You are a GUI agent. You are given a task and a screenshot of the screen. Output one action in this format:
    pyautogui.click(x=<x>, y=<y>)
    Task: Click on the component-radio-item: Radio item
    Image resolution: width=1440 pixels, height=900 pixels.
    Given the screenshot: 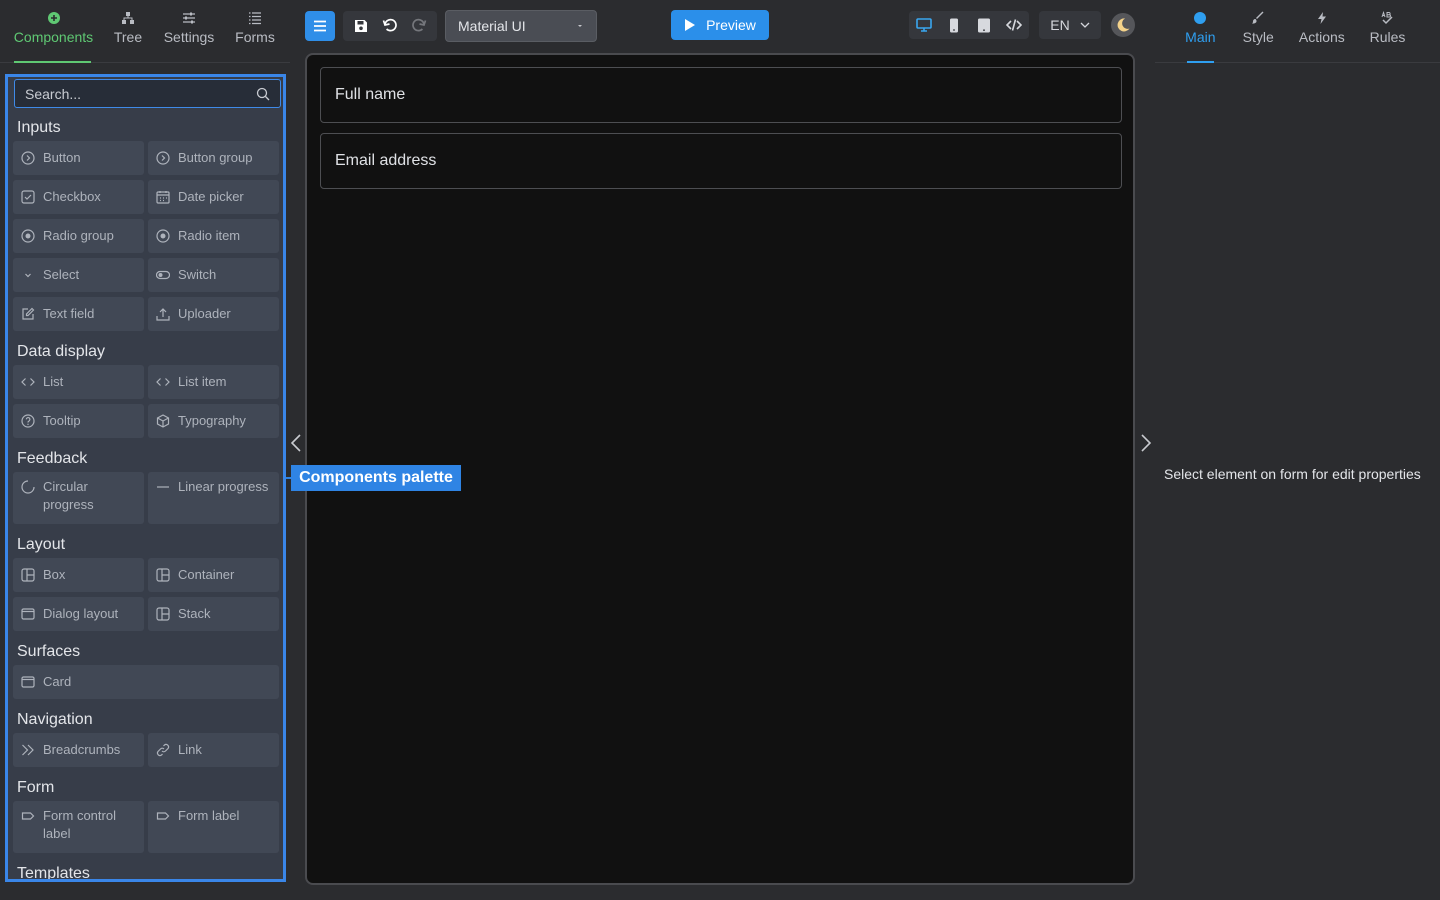 What is the action you would take?
    pyautogui.click(x=213, y=236)
    